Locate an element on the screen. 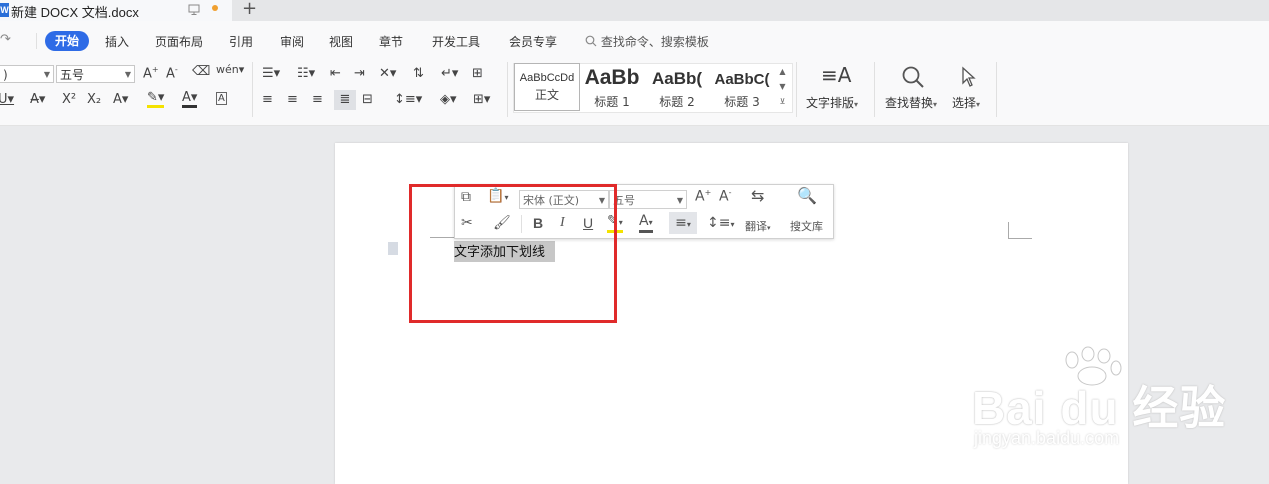 This screenshot has height=484, width=1269. style-normal: AaBbCcDd 正文 is located at coordinates (547, 87).